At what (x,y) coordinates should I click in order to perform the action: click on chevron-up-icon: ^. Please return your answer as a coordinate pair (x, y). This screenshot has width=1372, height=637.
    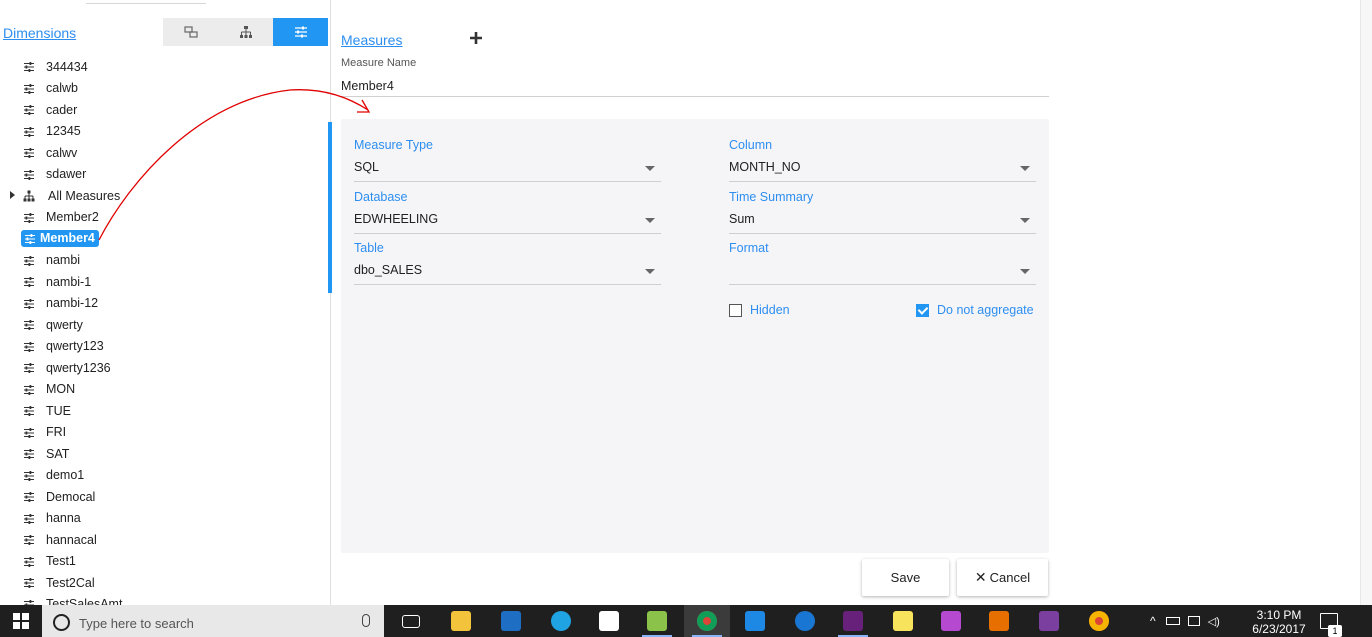
    Looking at the image, I should click on (1153, 621).